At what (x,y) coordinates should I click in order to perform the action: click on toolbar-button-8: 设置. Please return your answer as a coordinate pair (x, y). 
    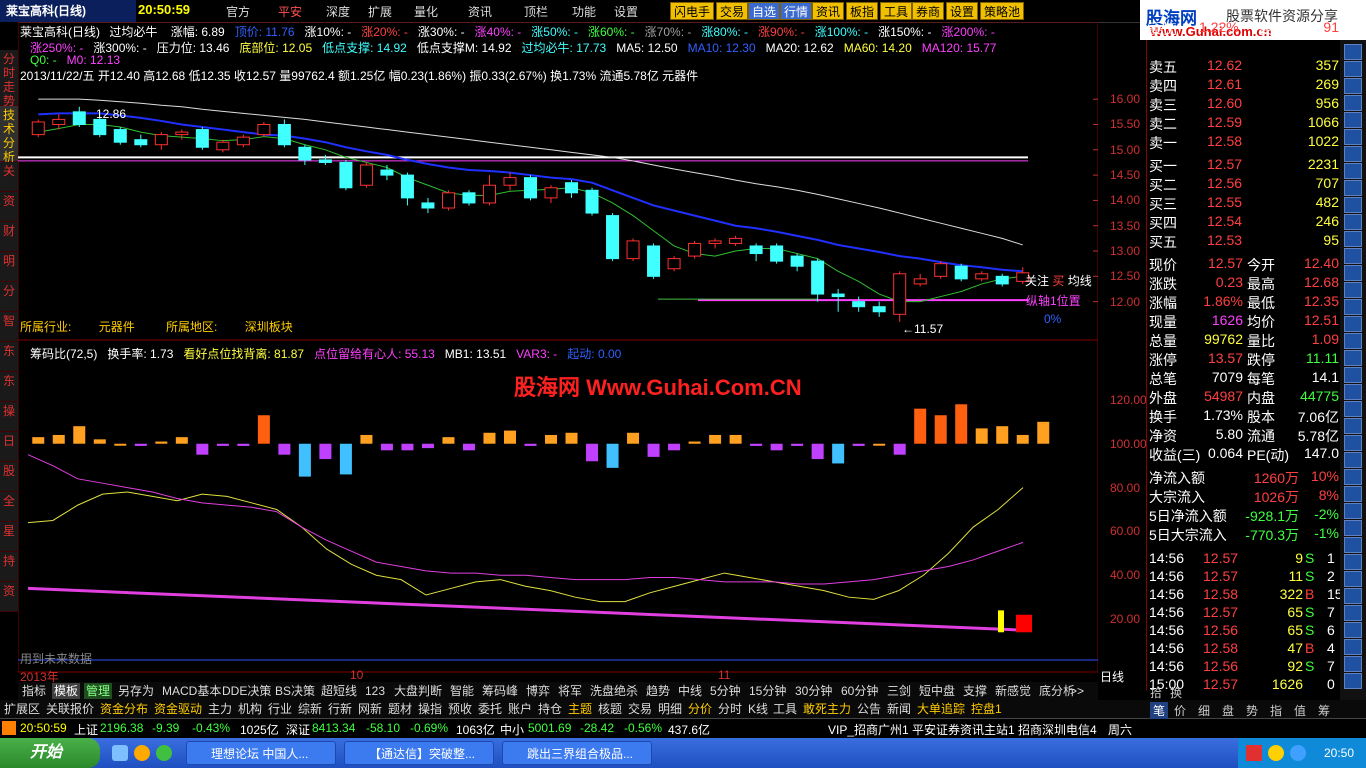
    Looking at the image, I should click on (962, 11).